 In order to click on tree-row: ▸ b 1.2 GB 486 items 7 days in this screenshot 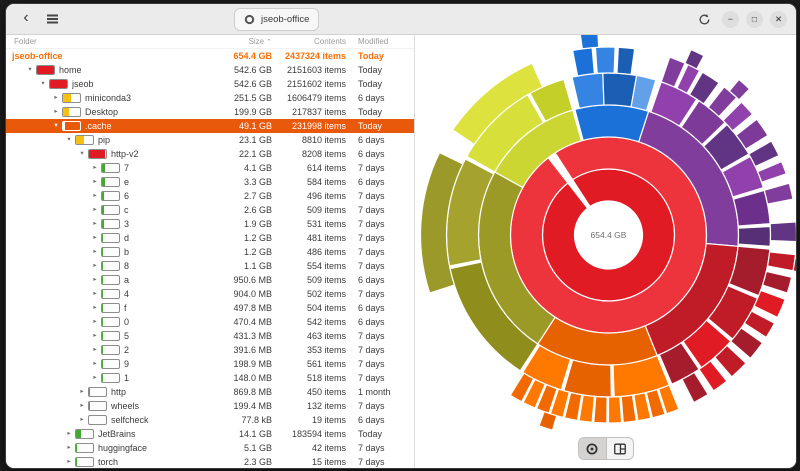, I will do `click(210, 252)`.